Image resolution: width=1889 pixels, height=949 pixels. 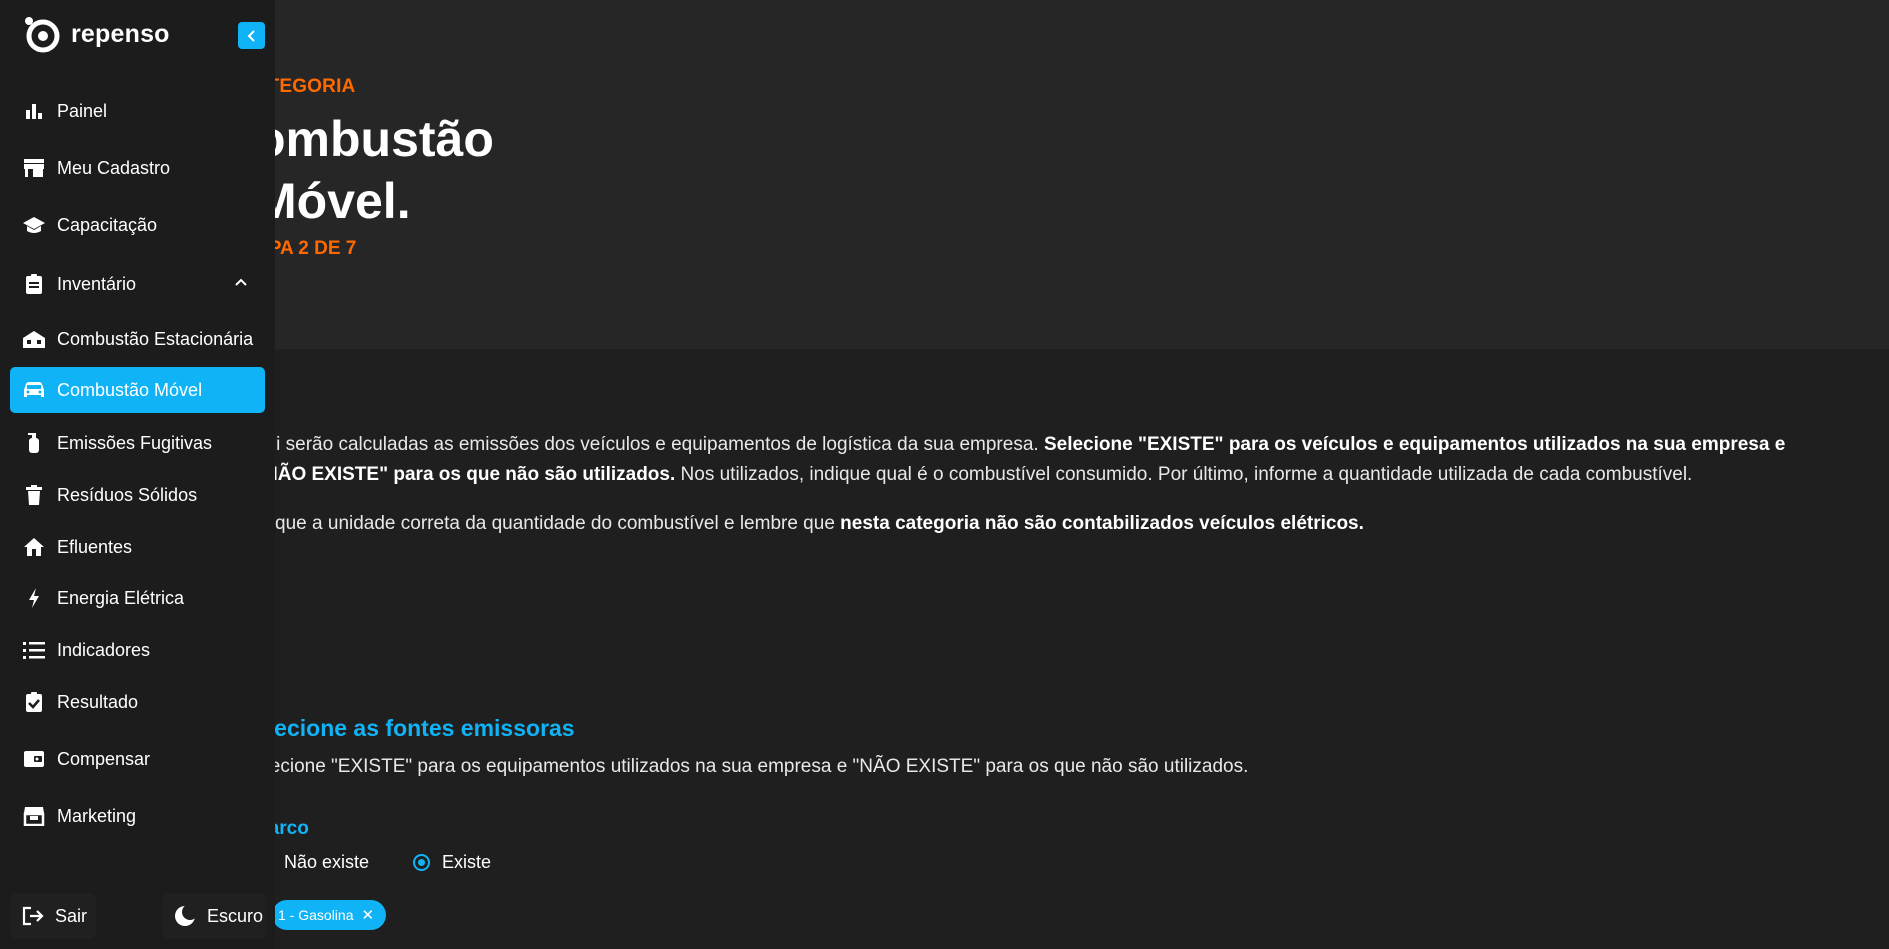 I want to click on radio-nao-existe-label: Não existe, so click(x=327, y=861).